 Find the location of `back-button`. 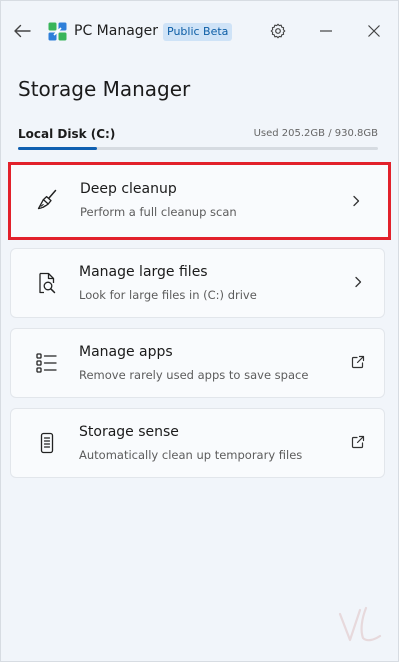

back-button is located at coordinates (22, 31).